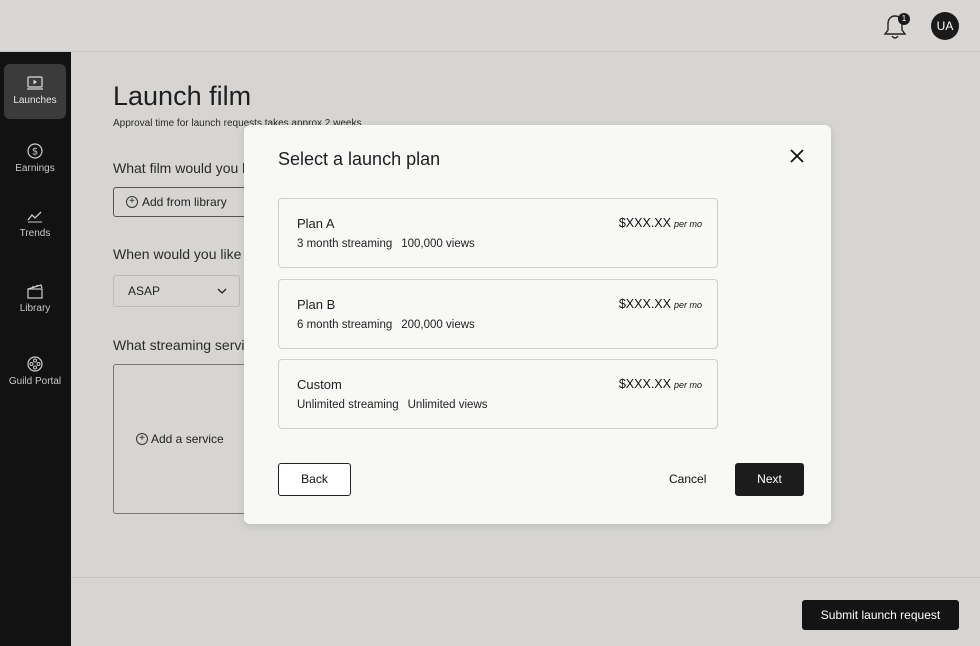  I want to click on sidebar-item-guild-portal: Guild Portal, so click(35, 372).